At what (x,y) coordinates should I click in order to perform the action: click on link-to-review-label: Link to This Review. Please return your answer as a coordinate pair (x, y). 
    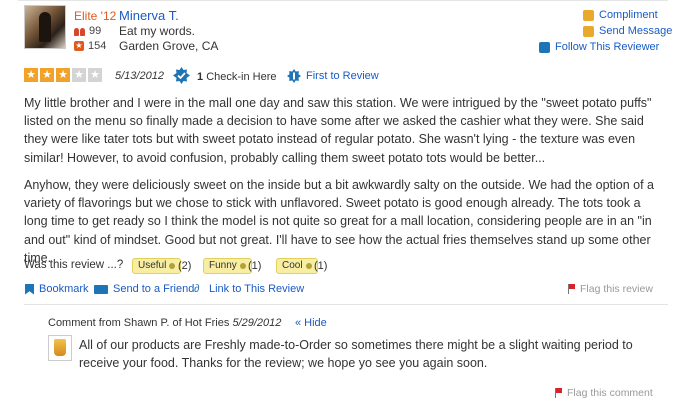
    Looking at the image, I should click on (257, 289).